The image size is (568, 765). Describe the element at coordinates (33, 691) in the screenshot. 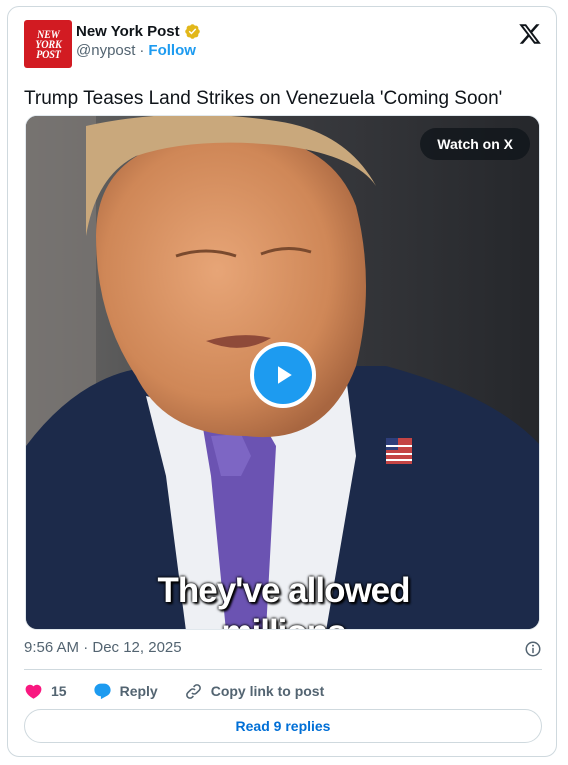

I see `heart-icon` at that location.